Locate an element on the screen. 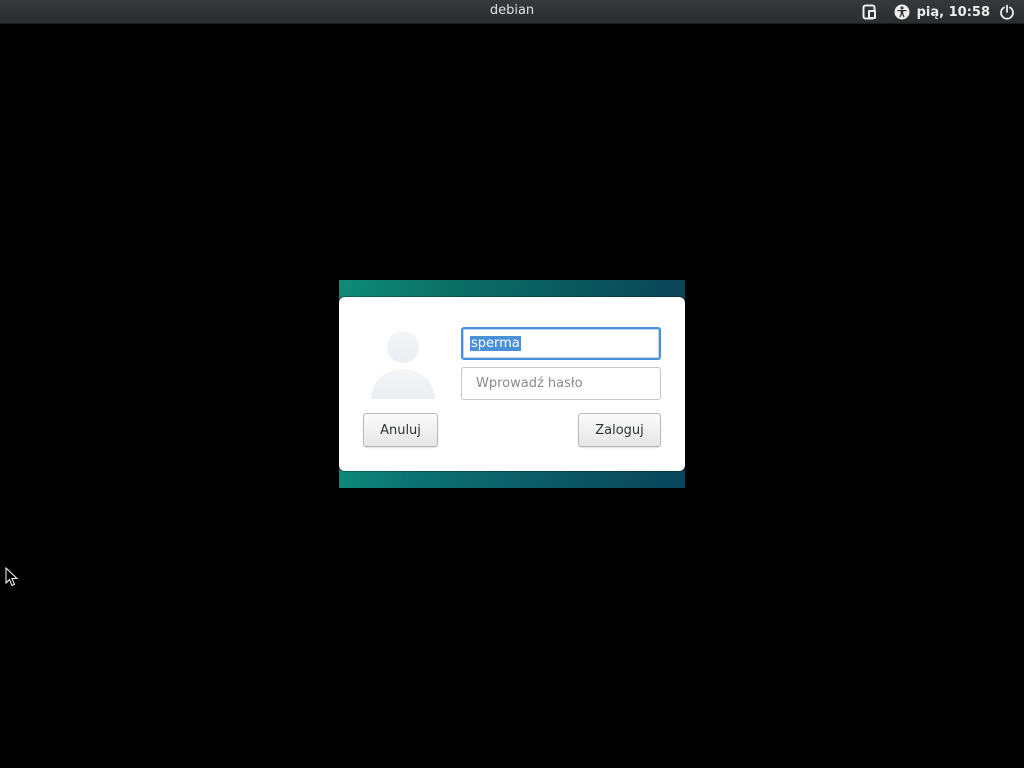  accessibility-icon is located at coordinates (902, 12).